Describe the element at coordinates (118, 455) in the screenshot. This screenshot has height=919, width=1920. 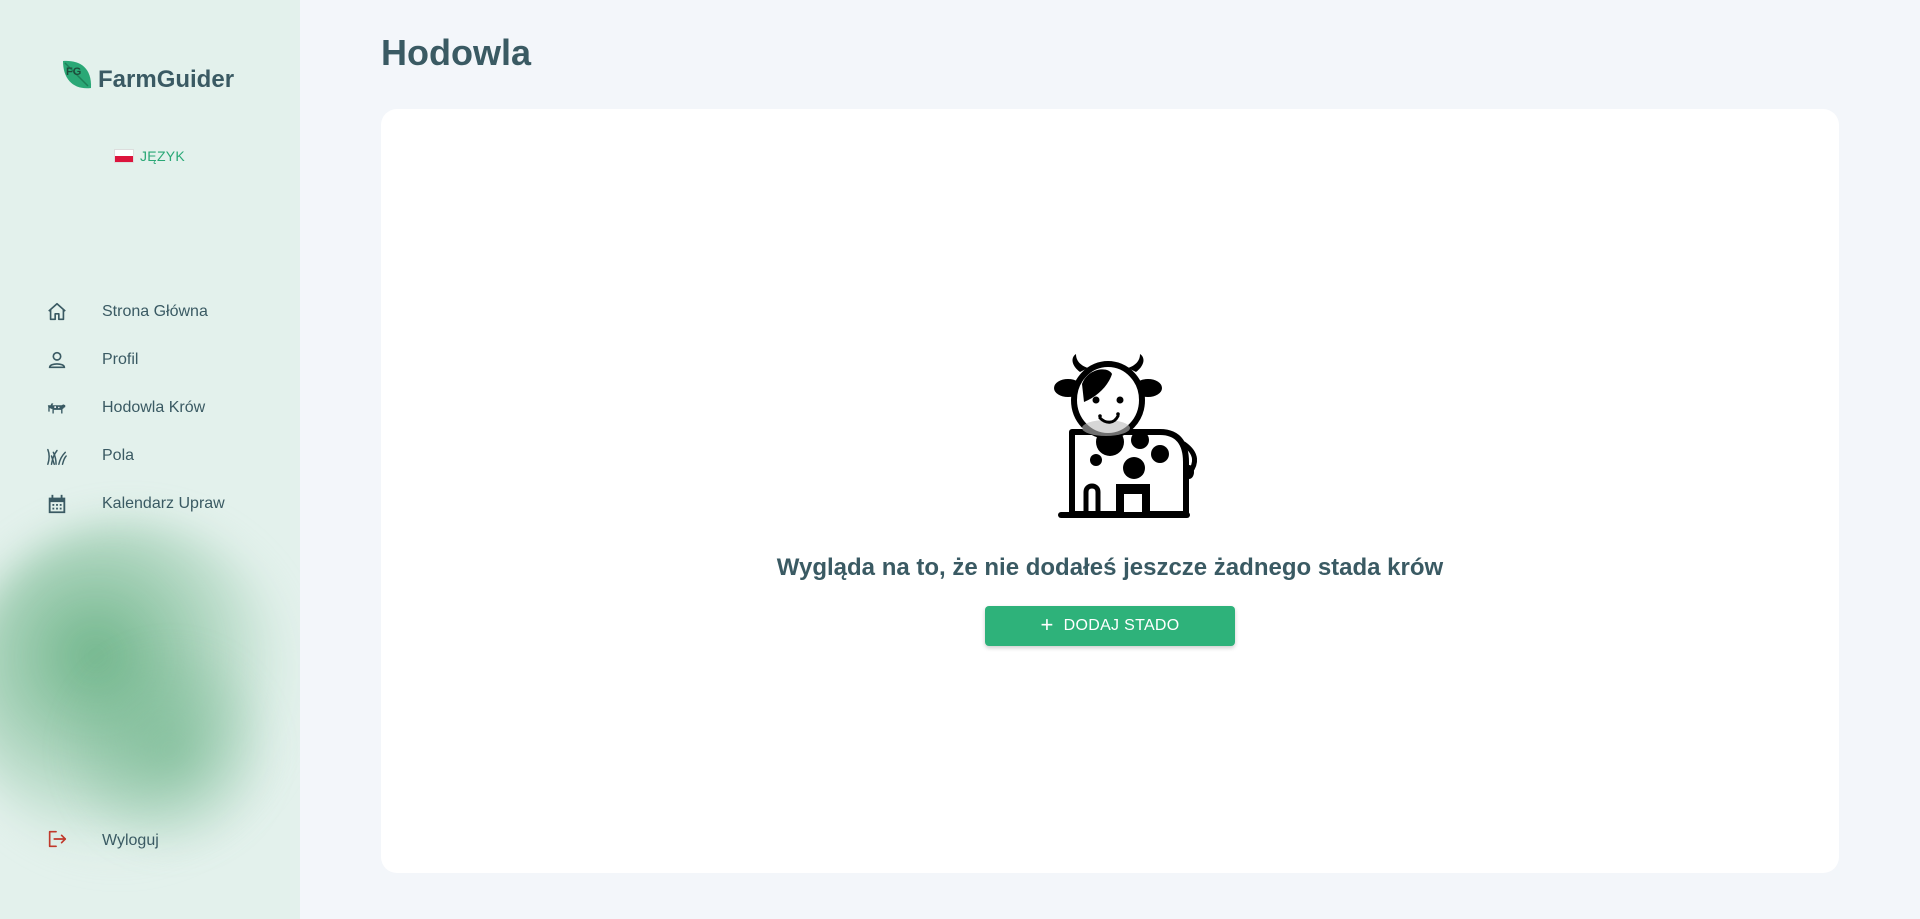
I see `sidebar-item-label: Pola` at that location.